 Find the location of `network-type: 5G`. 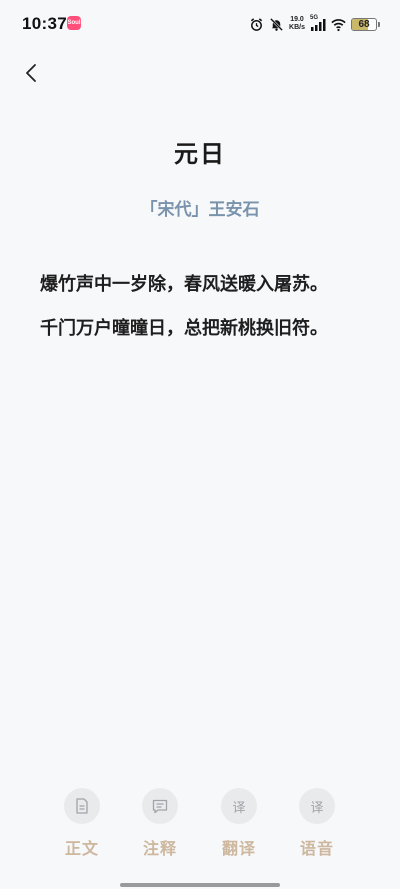

network-type: 5G is located at coordinates (314, 17).